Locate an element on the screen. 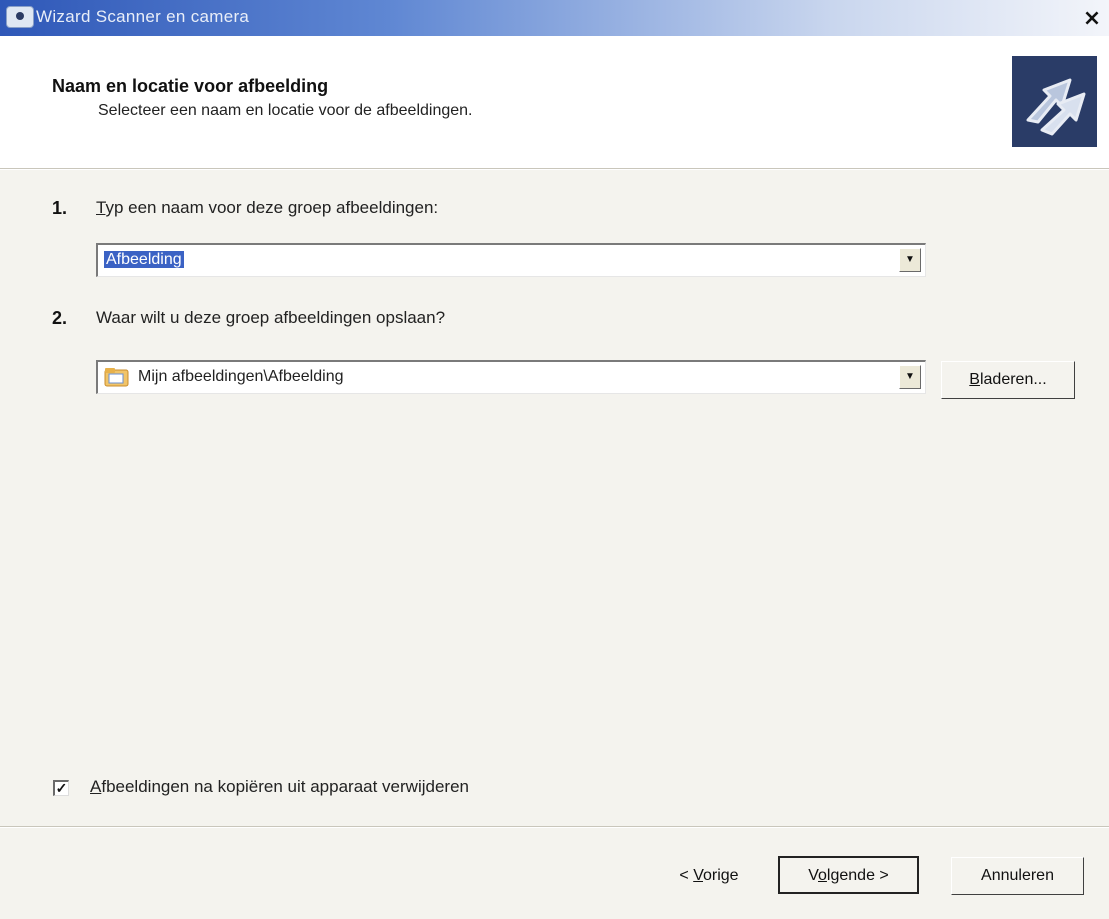 The height and width of the screenshot is (919, 1109). save-location-value: Mijn afbeeldingen\Afbeelding is located at coordinates (241, 376).